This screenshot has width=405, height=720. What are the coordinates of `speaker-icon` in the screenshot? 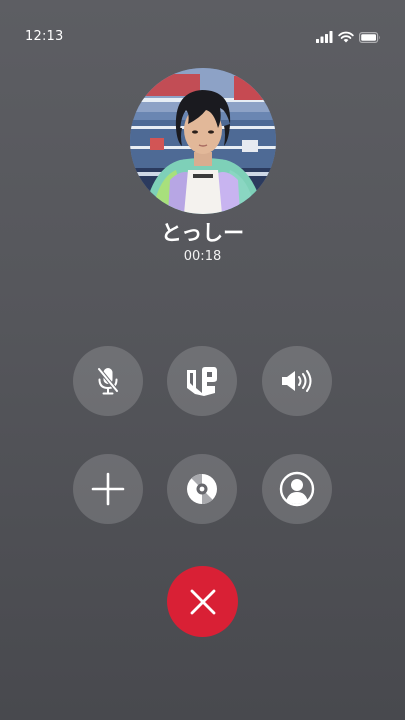 It's located at (297, 381).